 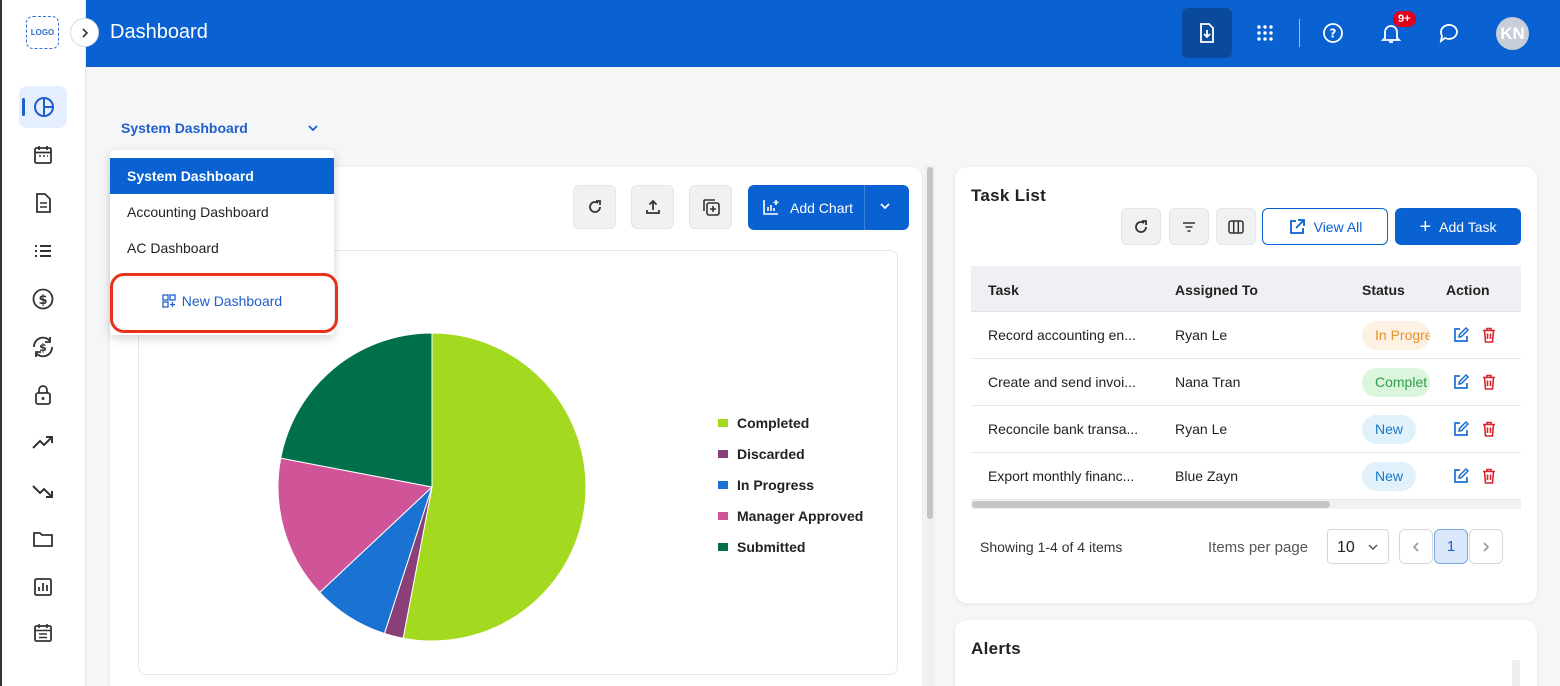 What do you see at coordinates (1512, 33) in the screenshot?
I see `user-avatar: KN` at bounding box center [1512, 33].